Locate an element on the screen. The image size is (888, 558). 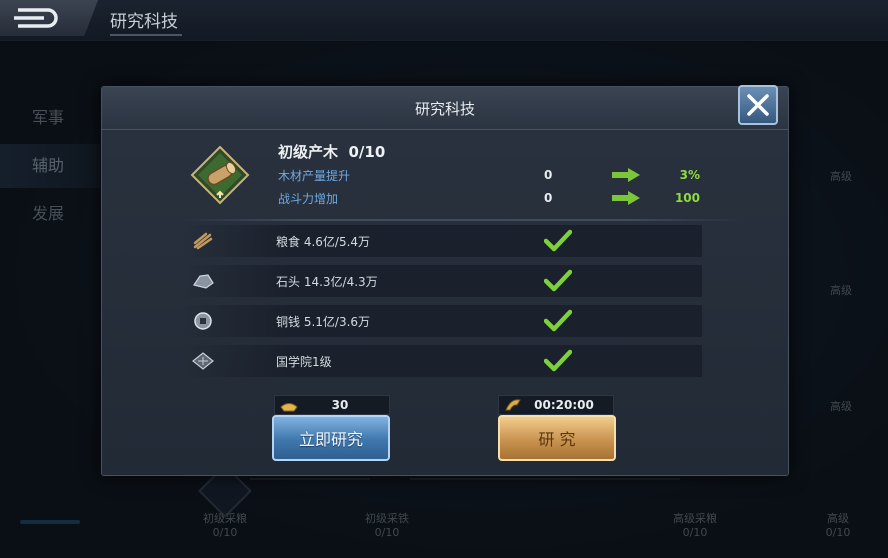
stat-next: 3% is located at coordinates (689, 175).